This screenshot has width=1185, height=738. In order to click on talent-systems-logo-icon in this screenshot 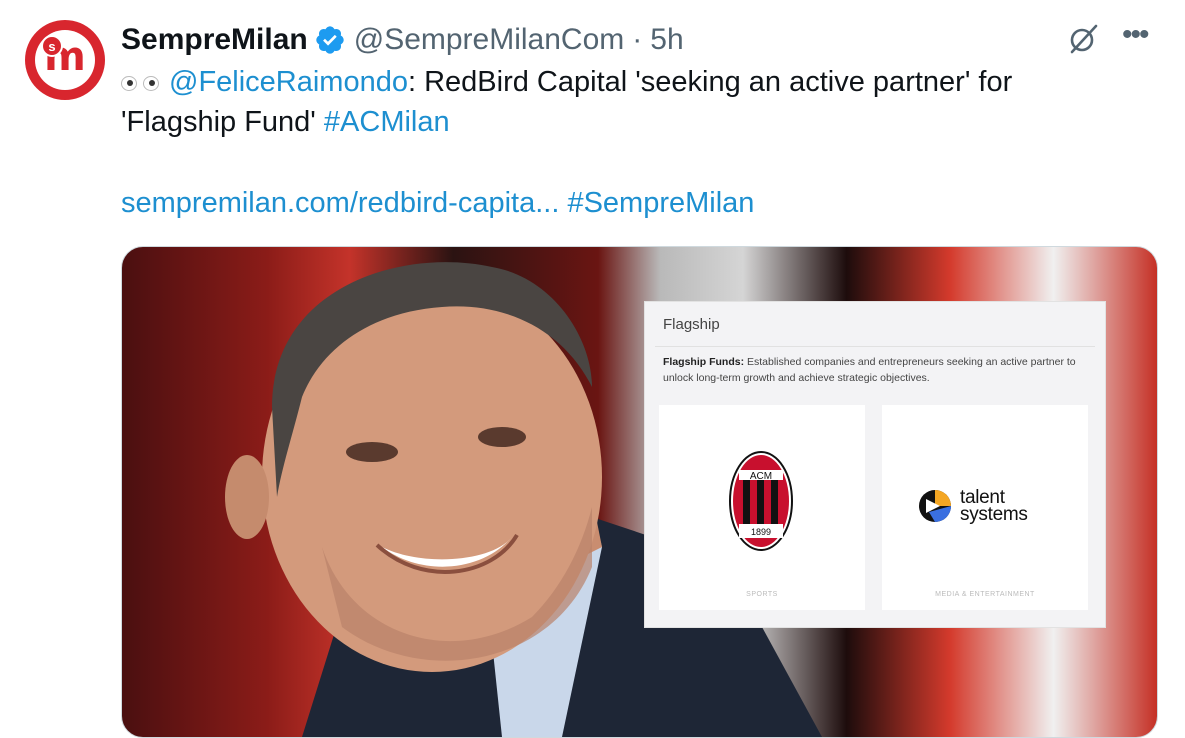, I will do `click(935, 506)`.